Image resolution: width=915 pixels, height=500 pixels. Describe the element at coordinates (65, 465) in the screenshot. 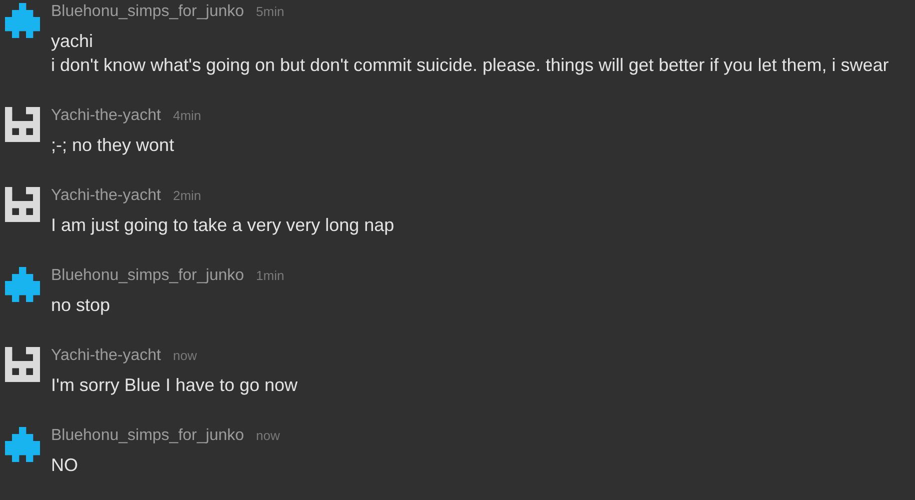

I see `message-text: NO` at that location.